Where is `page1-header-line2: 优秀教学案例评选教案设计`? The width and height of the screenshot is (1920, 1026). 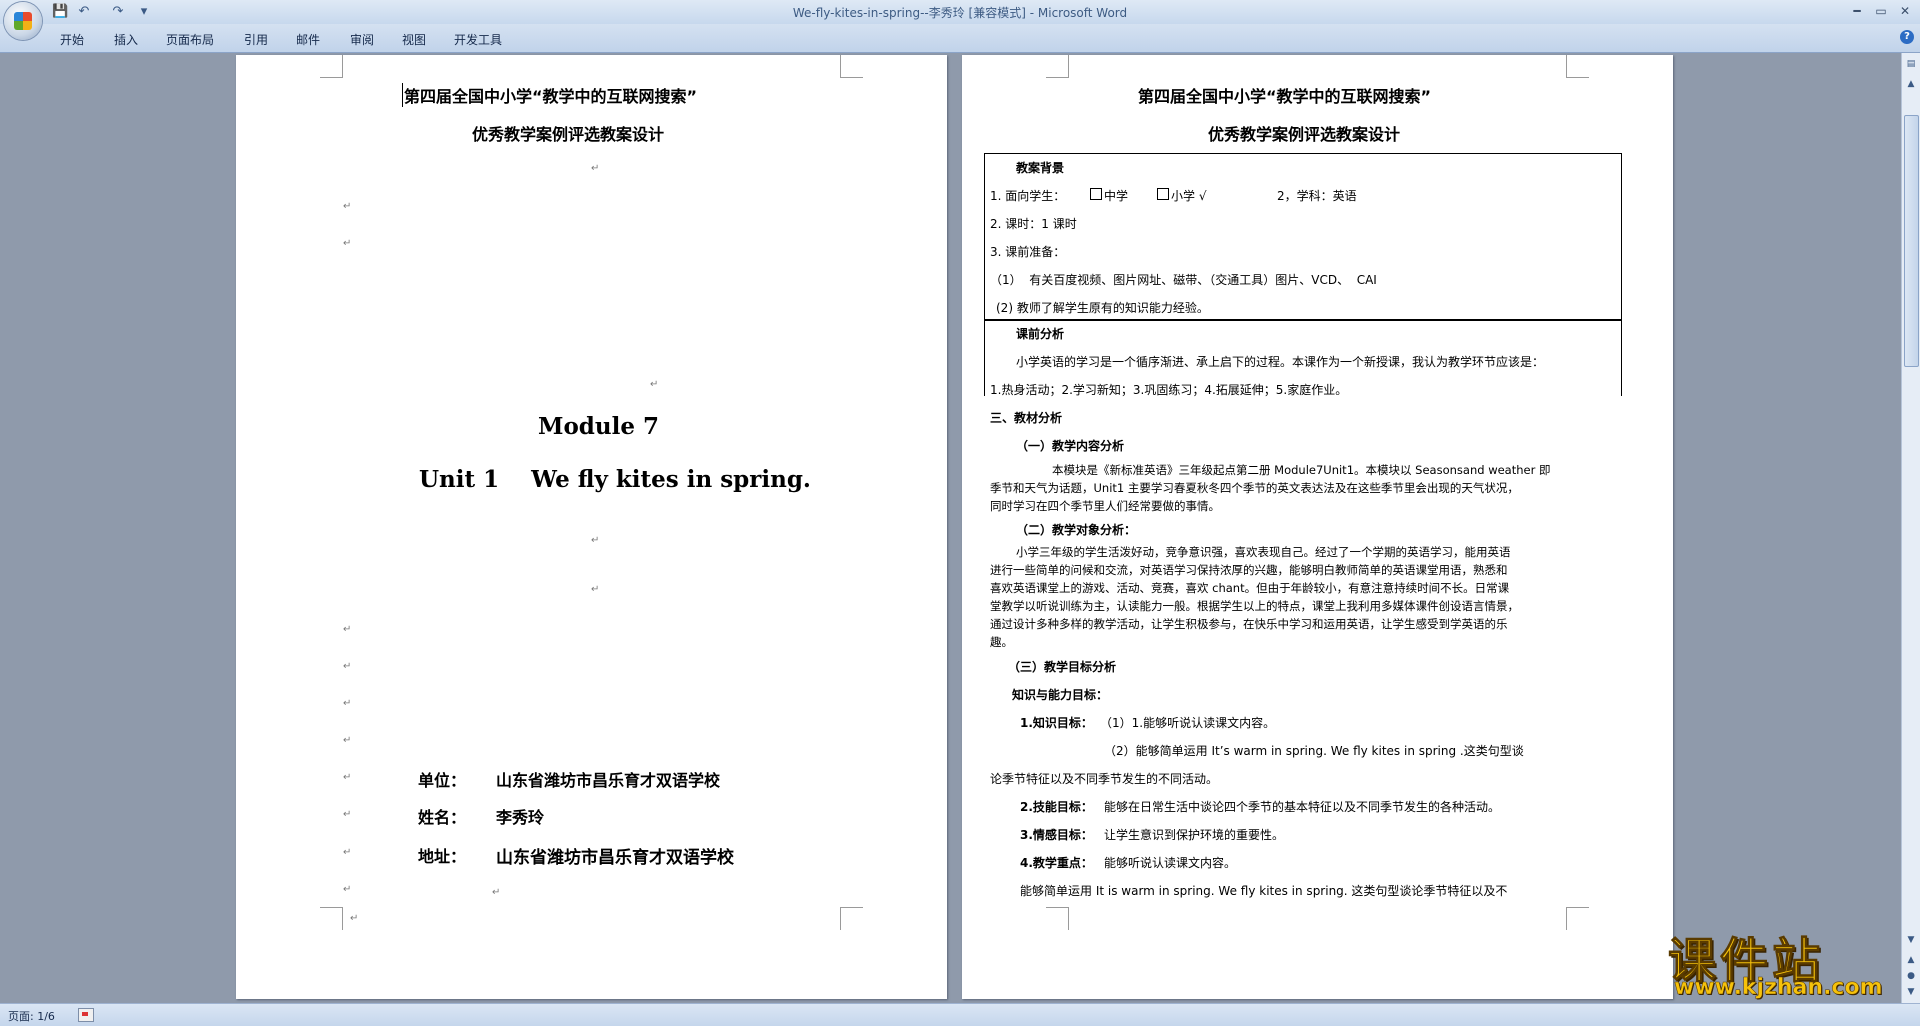
page1-header-line2: 优秀教学案例评选教案设计 is located at coordinates (568, 134).